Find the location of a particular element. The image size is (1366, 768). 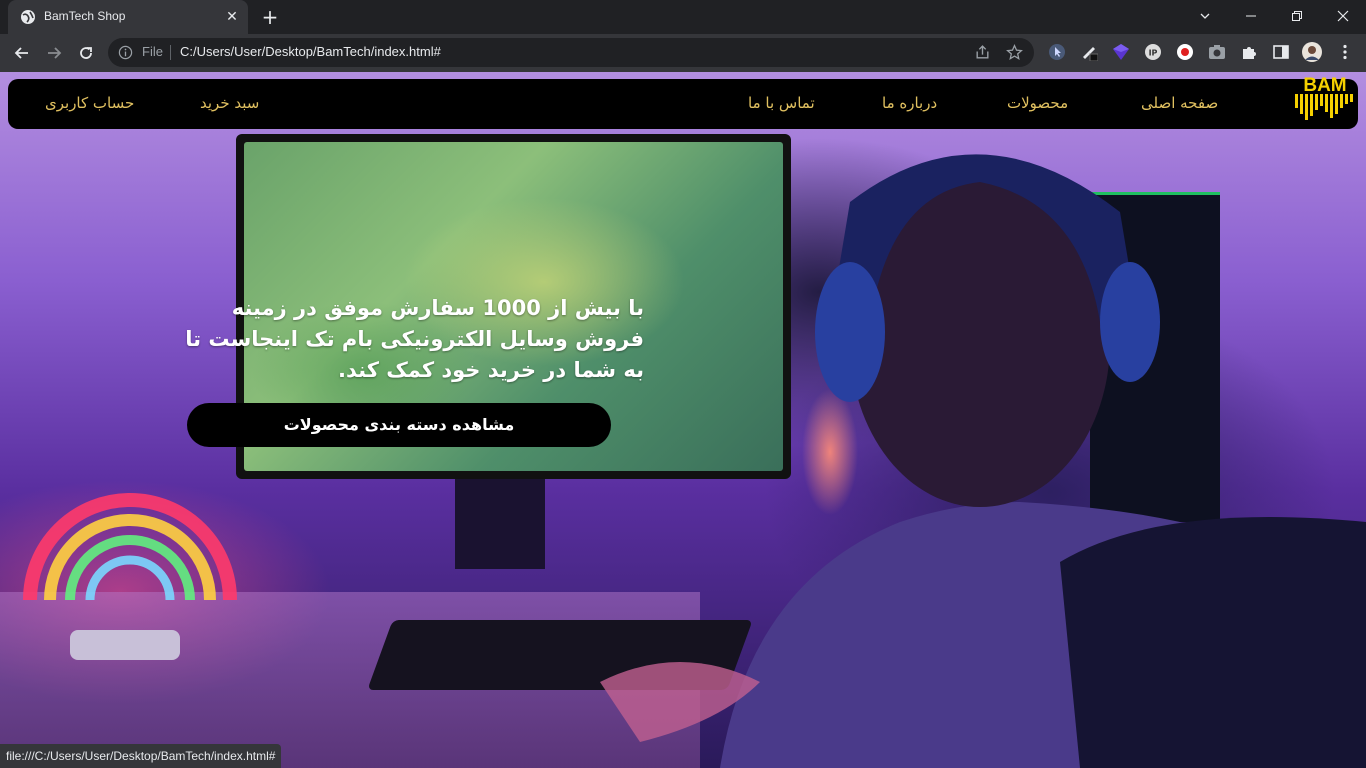

omnibox-divider is located at coordinates (170, 52).